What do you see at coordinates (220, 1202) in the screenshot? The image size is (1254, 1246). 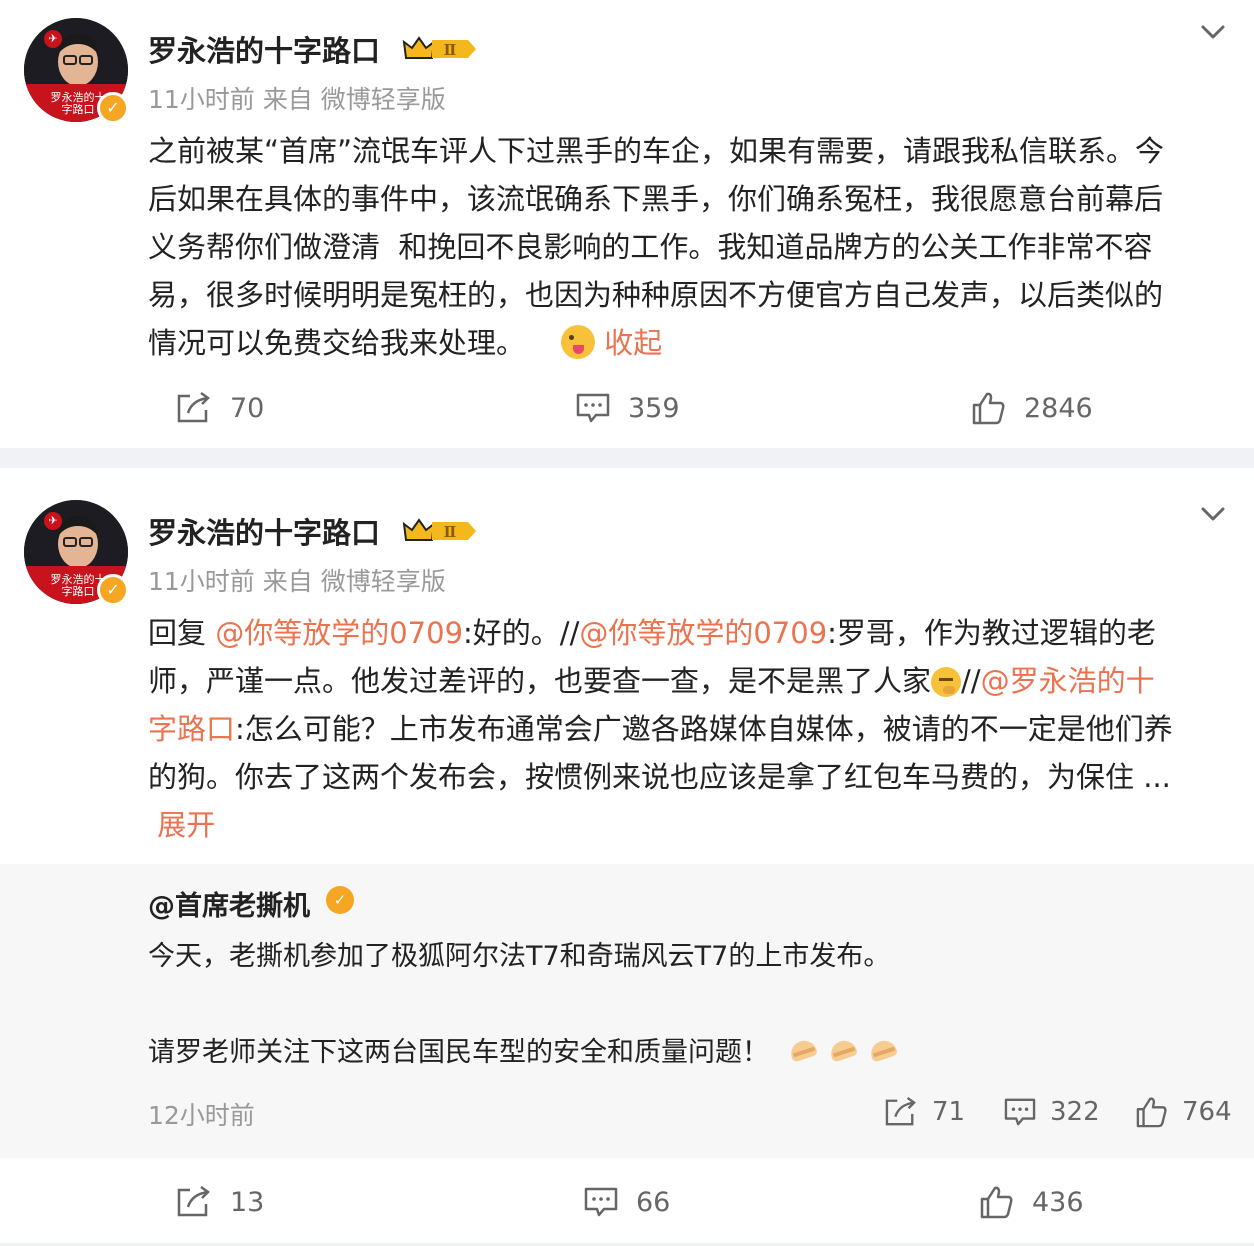 I see `repost-button: 13` at bounding box center [220, 1202].